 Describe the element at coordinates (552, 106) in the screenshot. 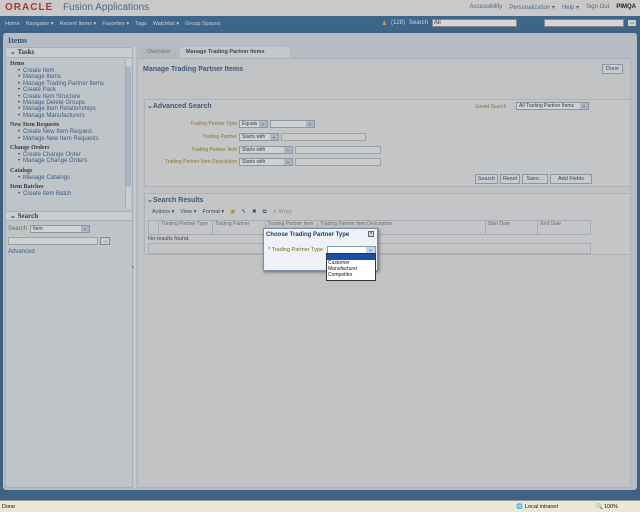

I see `saved-search-select: All Trading Partner Items ⌄` at that location.